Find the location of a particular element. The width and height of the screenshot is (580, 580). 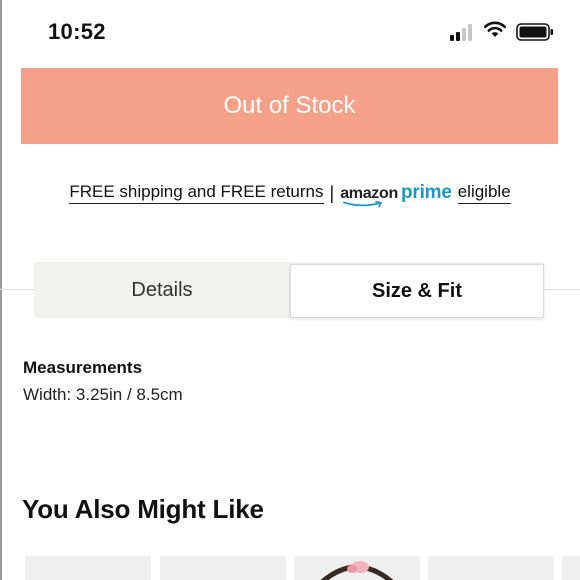

tab-details: Details is located at coordinates (162, 290).